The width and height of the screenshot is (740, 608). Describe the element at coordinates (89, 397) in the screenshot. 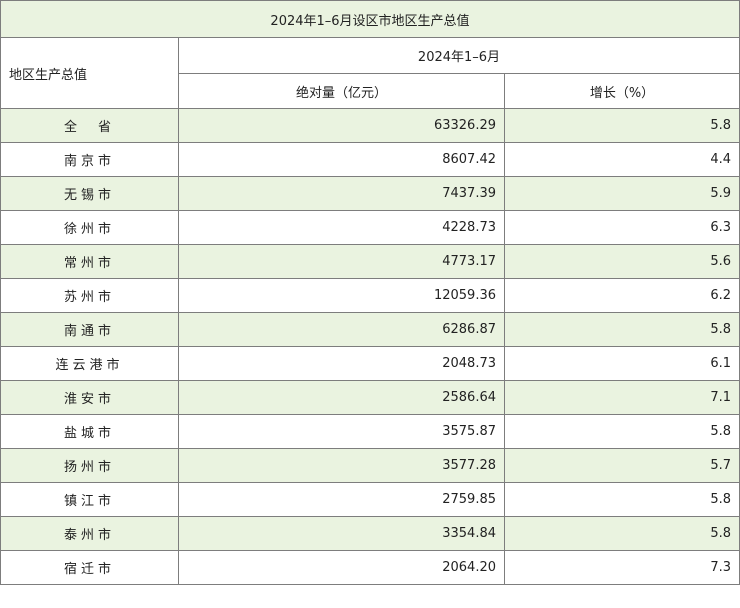

I see `region-name: 淮安市` at that location.